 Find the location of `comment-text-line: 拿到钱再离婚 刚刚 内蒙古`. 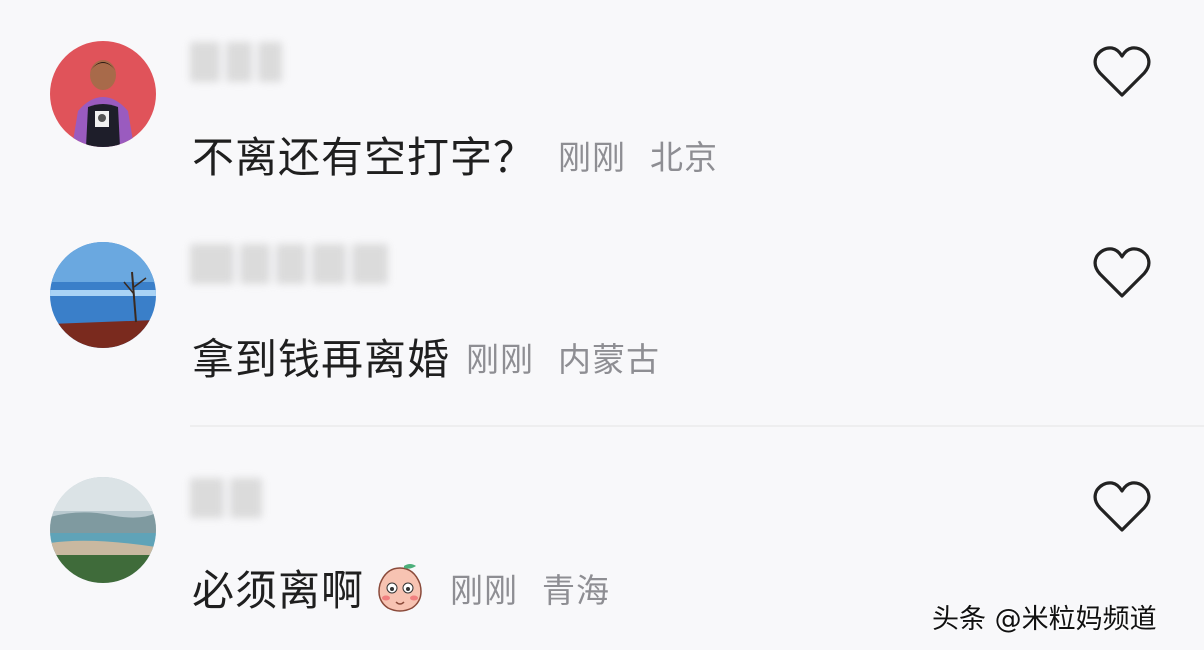

comment-text-line: 拿到钱再离婚 刚刚 内蒙古 is located at coordinates (426, 356).